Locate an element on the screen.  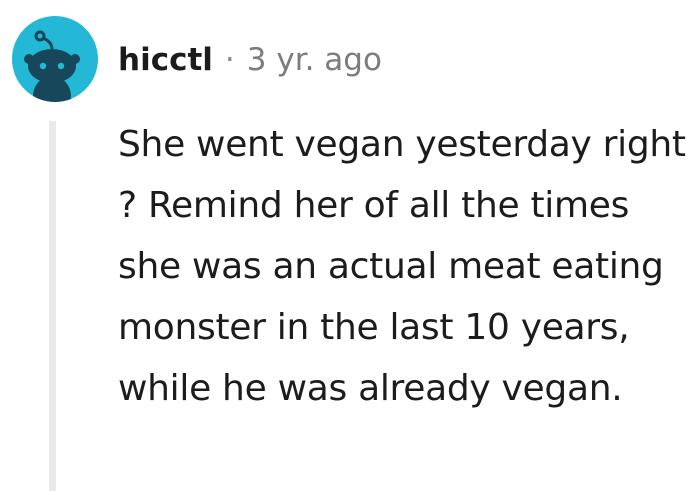
timestamp-link: 3 yr. ago is located at coordinates (314, 60).